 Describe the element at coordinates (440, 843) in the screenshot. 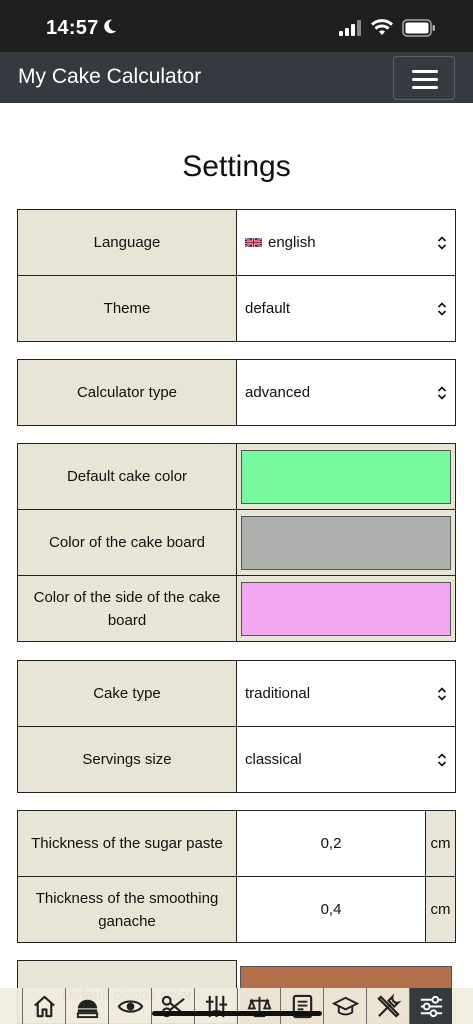

I see `sugar-paste-unit: cm` at that location.